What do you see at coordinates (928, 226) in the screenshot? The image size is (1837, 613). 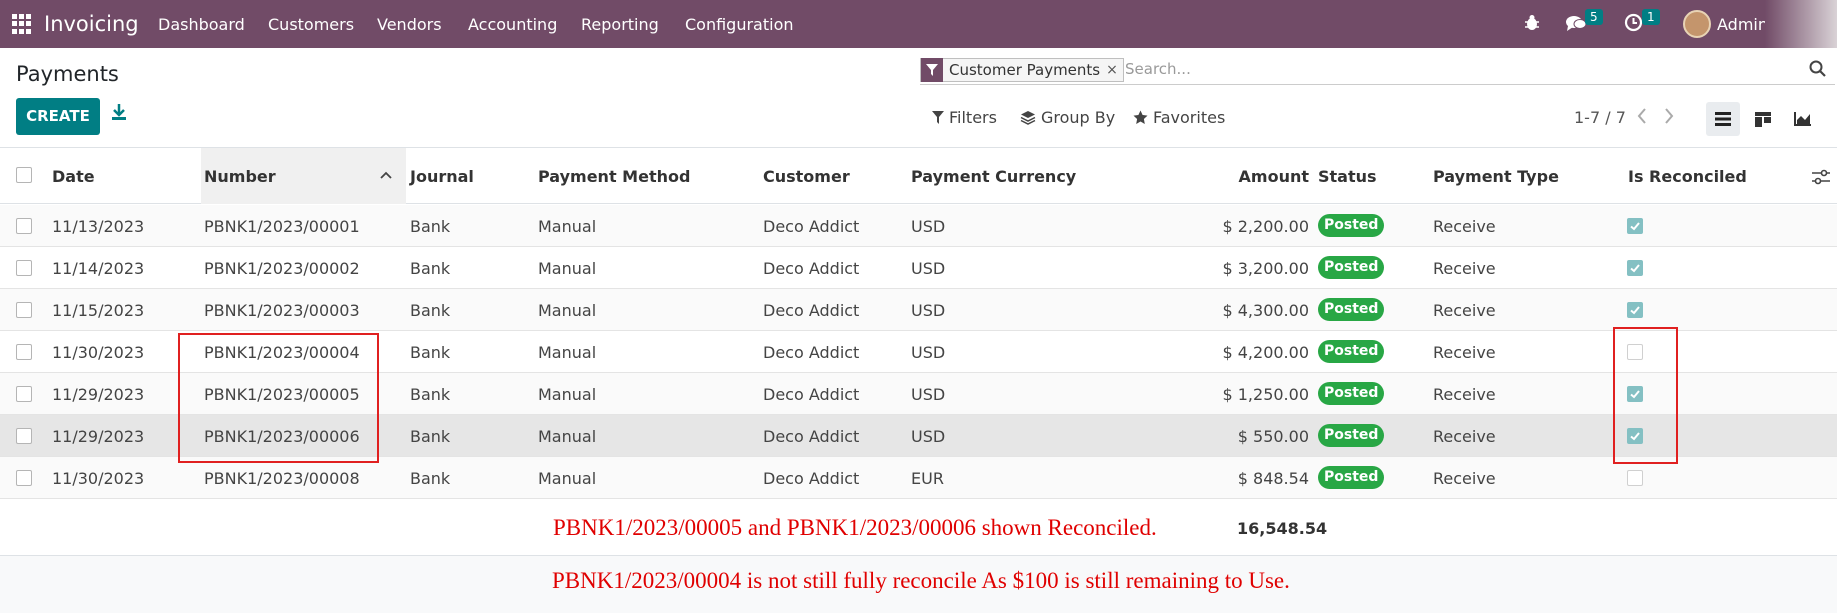 I see `cell-currency: USD` at bounding box center [928, 226].